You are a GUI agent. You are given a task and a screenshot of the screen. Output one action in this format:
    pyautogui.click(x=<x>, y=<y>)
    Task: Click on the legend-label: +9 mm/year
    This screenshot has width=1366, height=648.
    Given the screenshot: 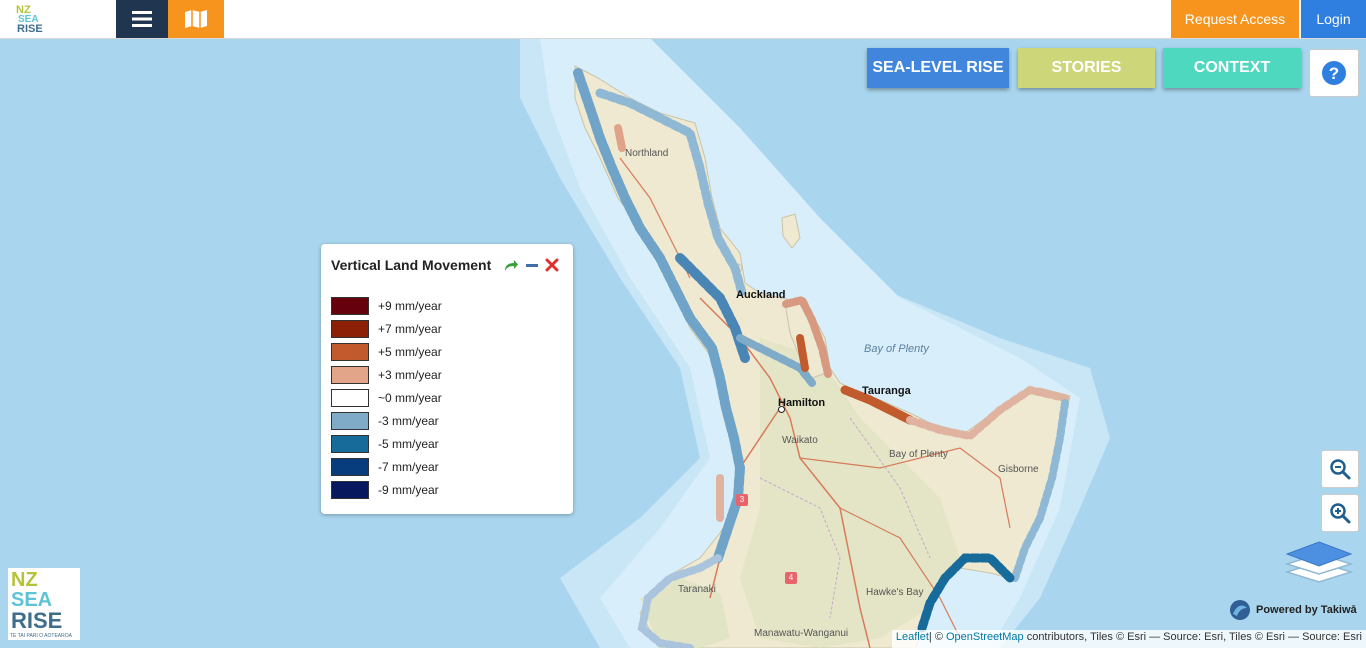 What is the action you would take?
    pyautogui.click(x=410, y=305)
    